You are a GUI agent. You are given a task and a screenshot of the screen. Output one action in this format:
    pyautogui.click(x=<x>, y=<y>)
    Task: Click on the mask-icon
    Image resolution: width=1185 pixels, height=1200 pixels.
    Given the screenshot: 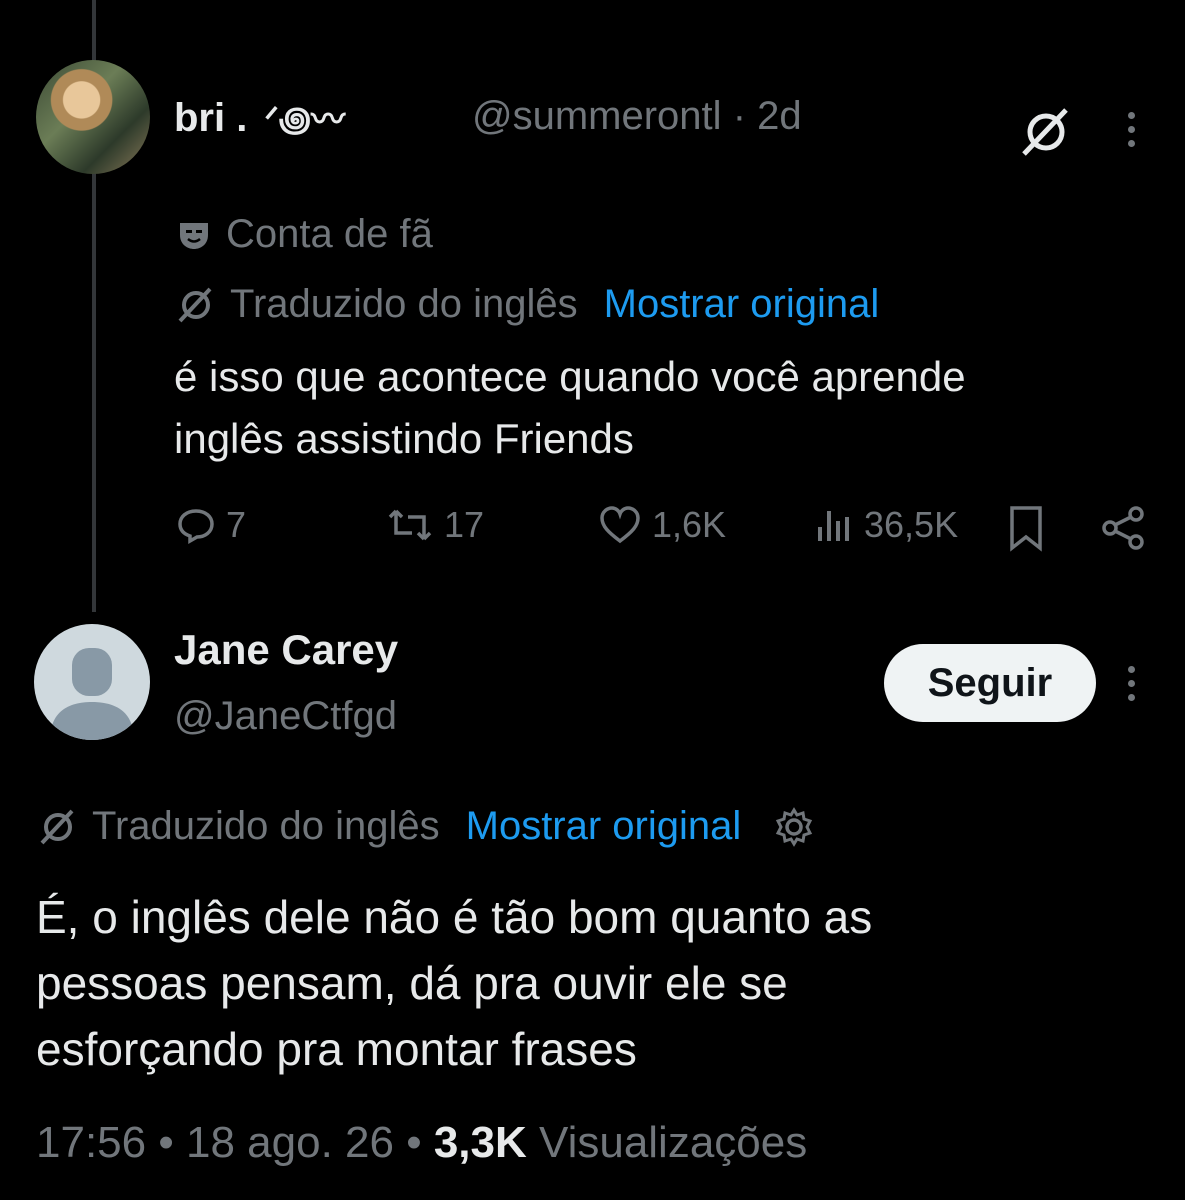 What is the action you would take?
    pyautogui.click(x=194, y=235)
    